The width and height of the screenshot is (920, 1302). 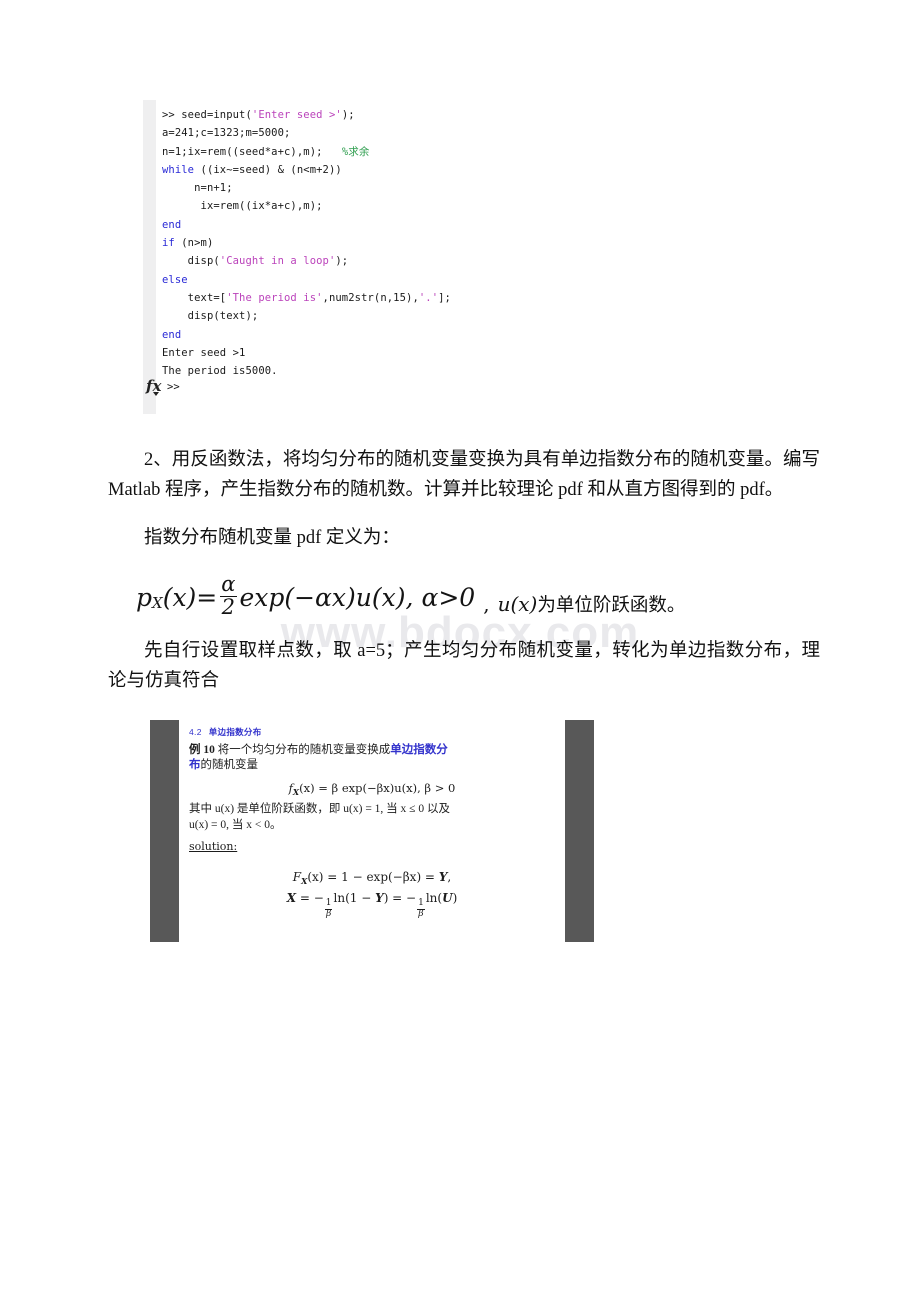 What do you see at coordinates (354, 898) in the screenshot?
I see `slide-eq3-ln1: ln(1 −` at bounding box center [354, 898].